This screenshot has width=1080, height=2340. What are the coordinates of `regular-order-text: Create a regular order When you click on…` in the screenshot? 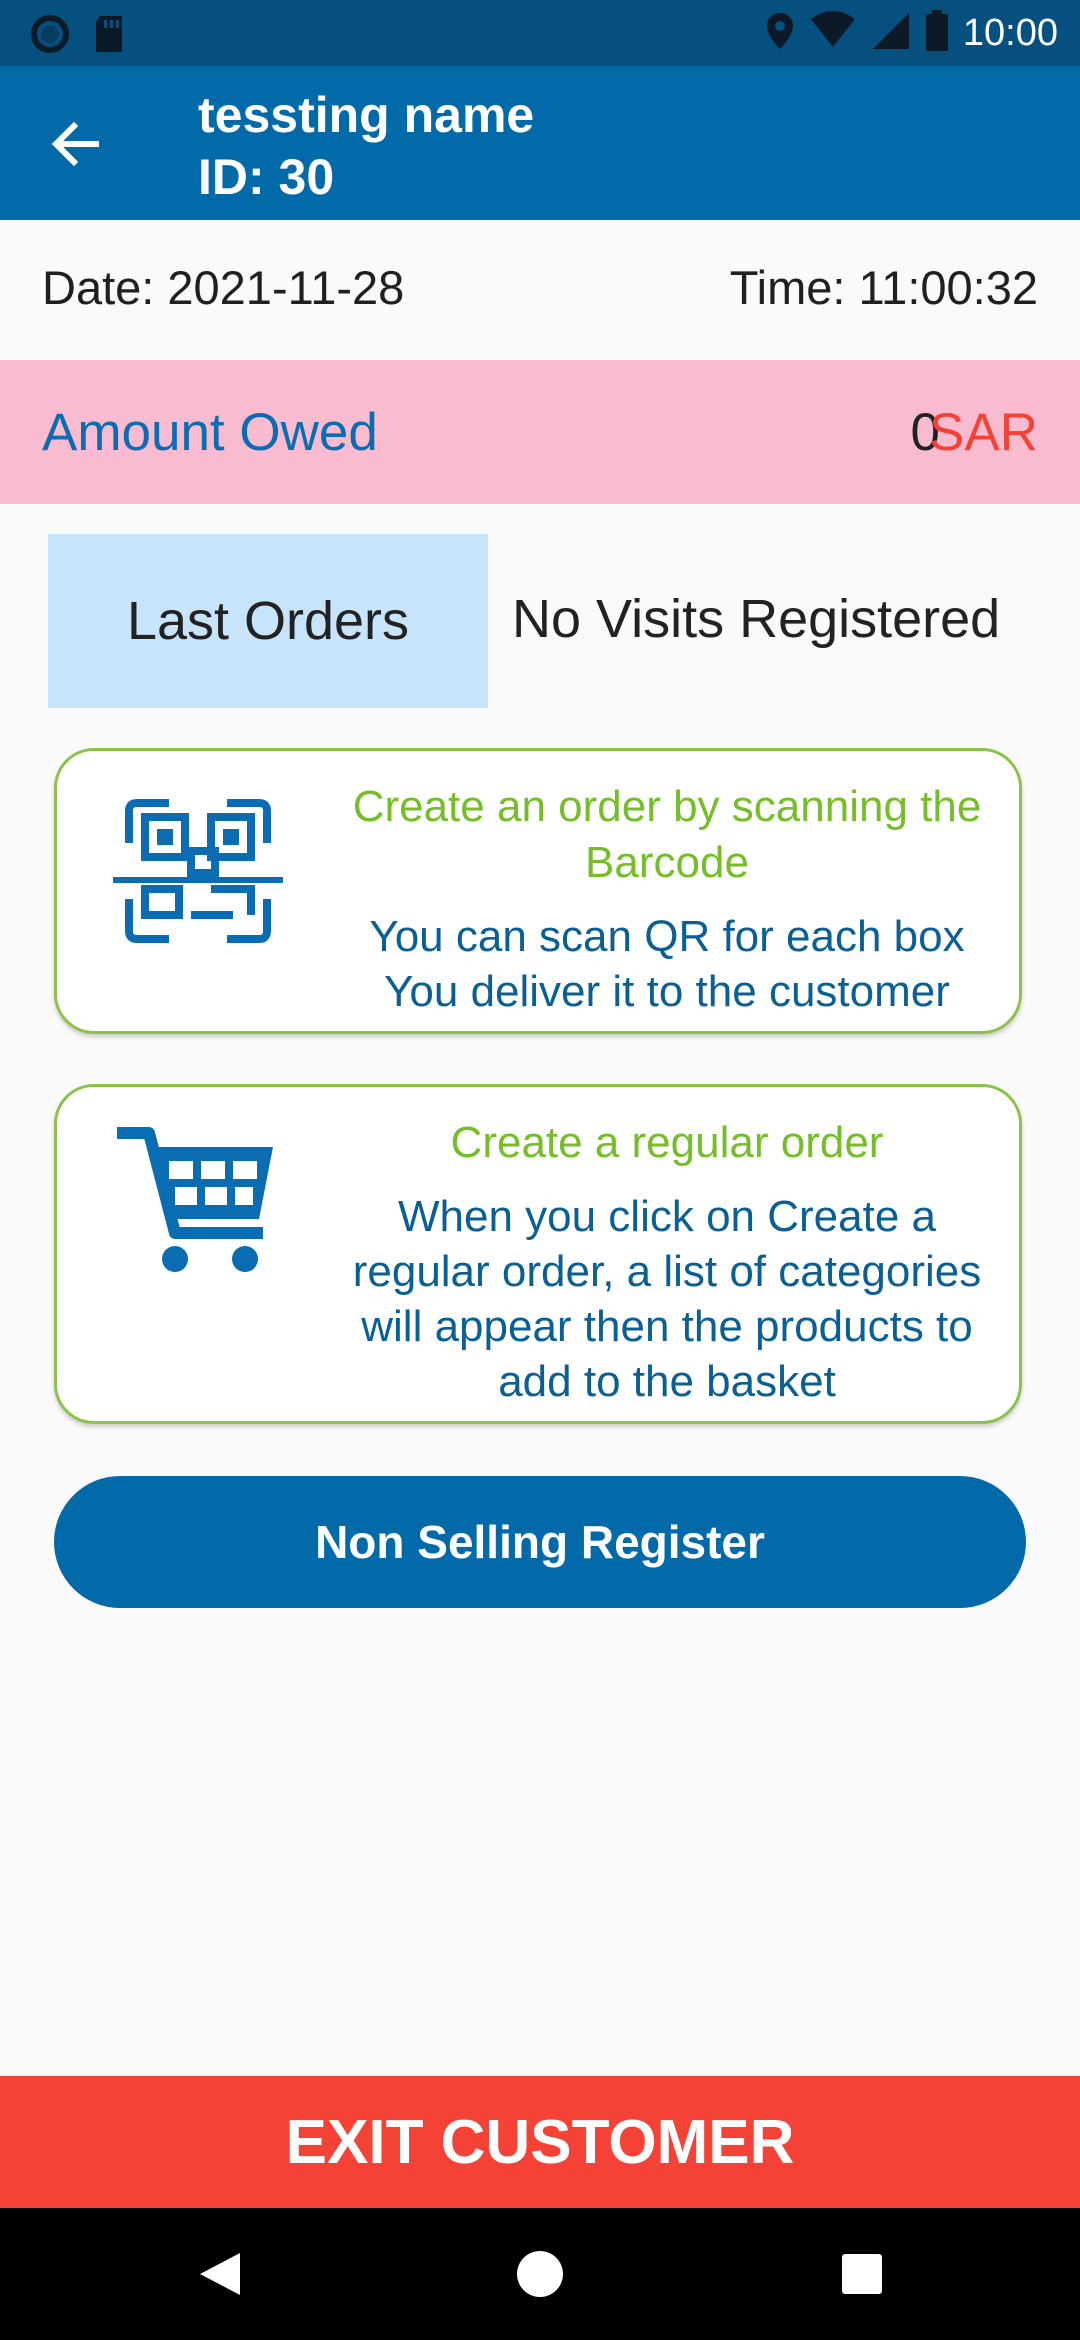 It's located at (667, 1262).